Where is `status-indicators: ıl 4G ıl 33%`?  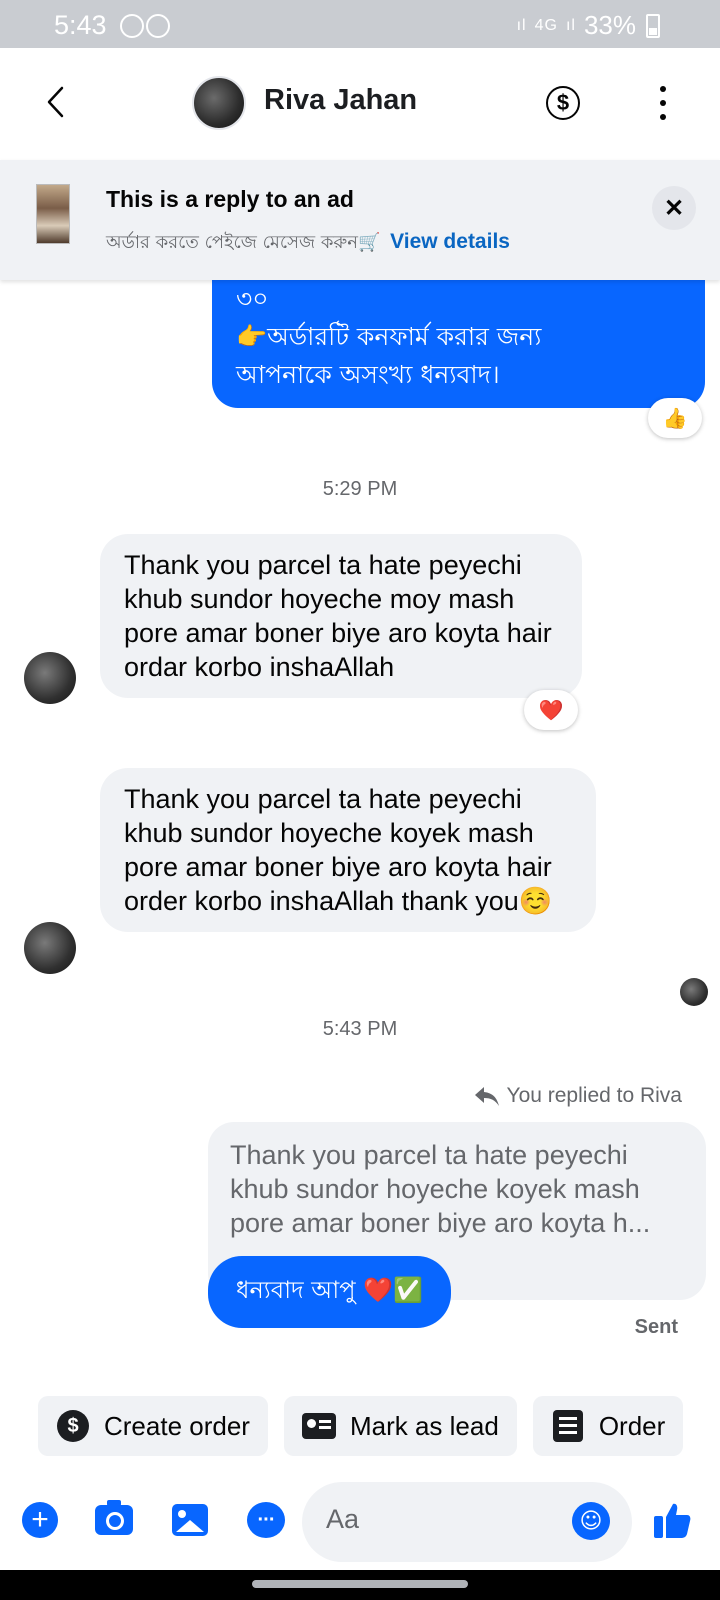
status-indicators: ıl 4G ıl 33% is located at coordinates (588, 25).